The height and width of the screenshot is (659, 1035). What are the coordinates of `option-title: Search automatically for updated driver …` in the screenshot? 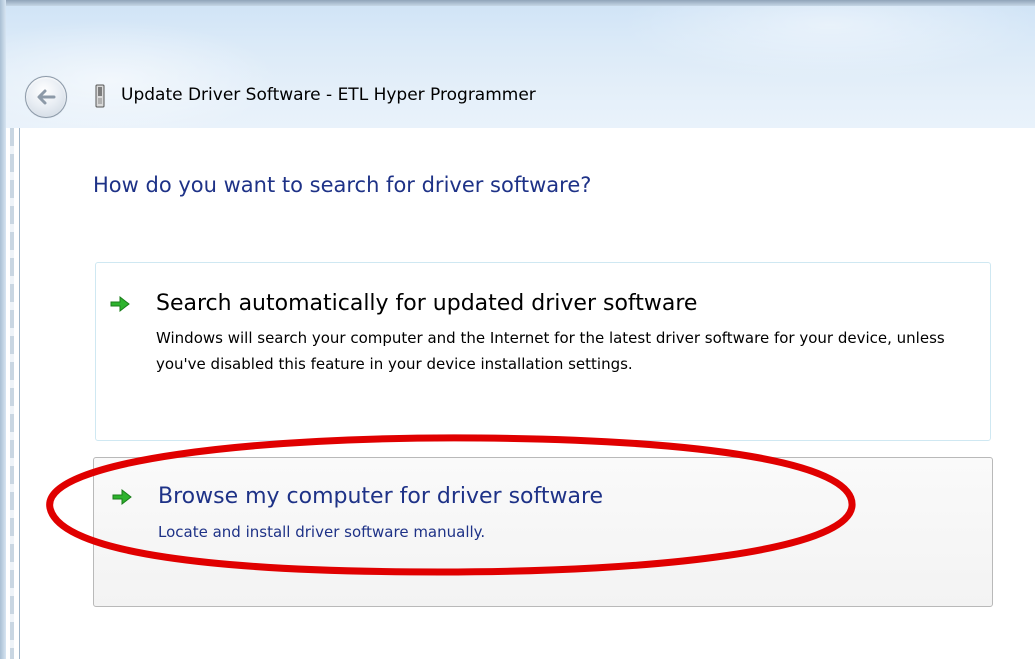 It's located at (427, 303).